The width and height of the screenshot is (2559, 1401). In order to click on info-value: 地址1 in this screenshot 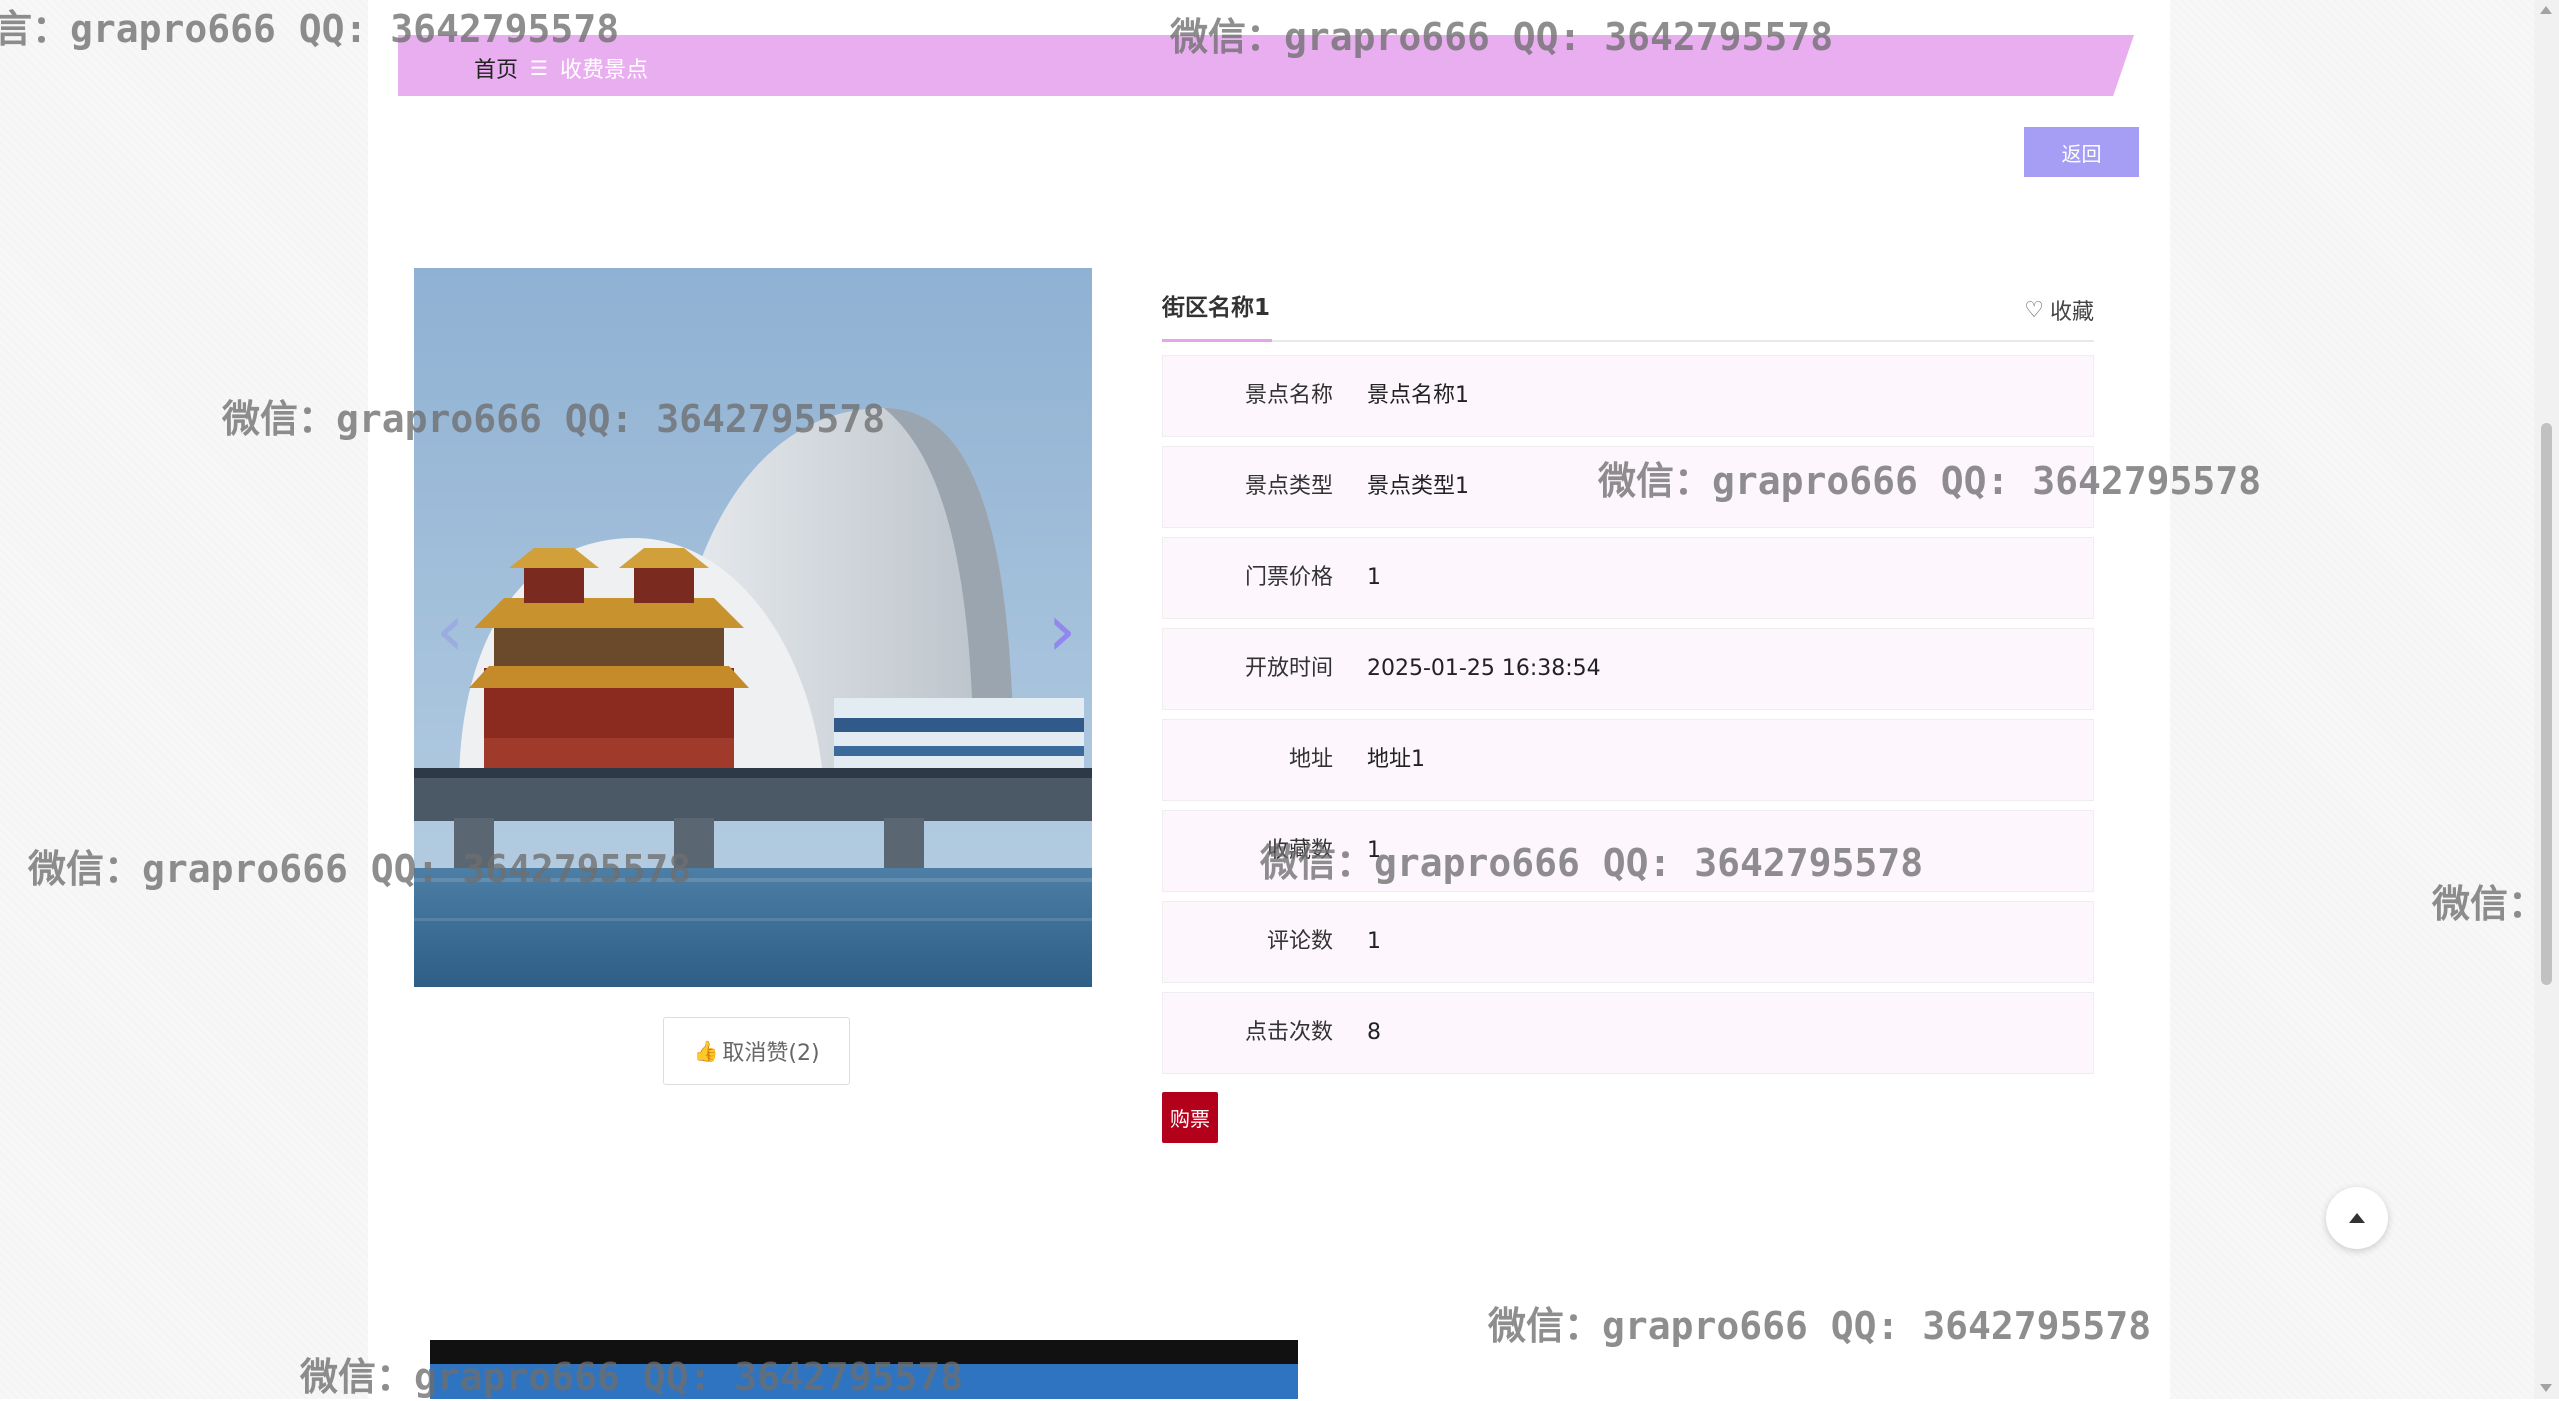, I will do `click(1396, 759)`.